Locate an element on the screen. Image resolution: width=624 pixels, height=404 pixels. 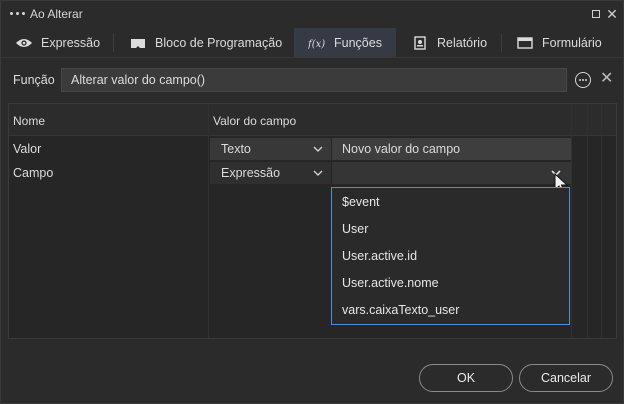
column-header-name: Nome is located at coordinates (29, 121).